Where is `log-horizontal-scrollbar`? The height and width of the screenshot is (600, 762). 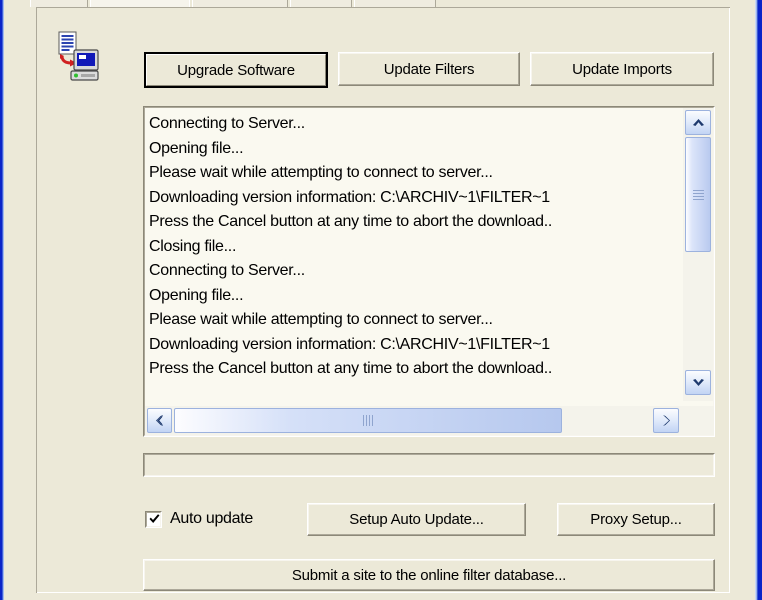
log-horizontal-scrollbar is located at coordinates (429, 420).